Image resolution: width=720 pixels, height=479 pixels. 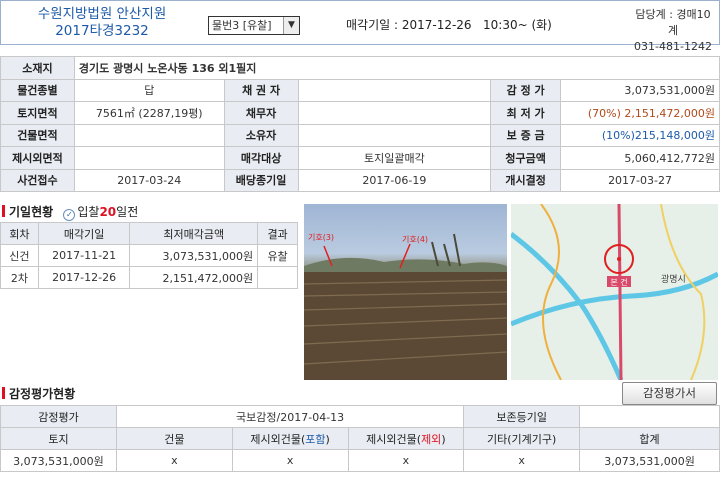 I want to click on appraisal-value-other: x, so click(x=522, y=460).